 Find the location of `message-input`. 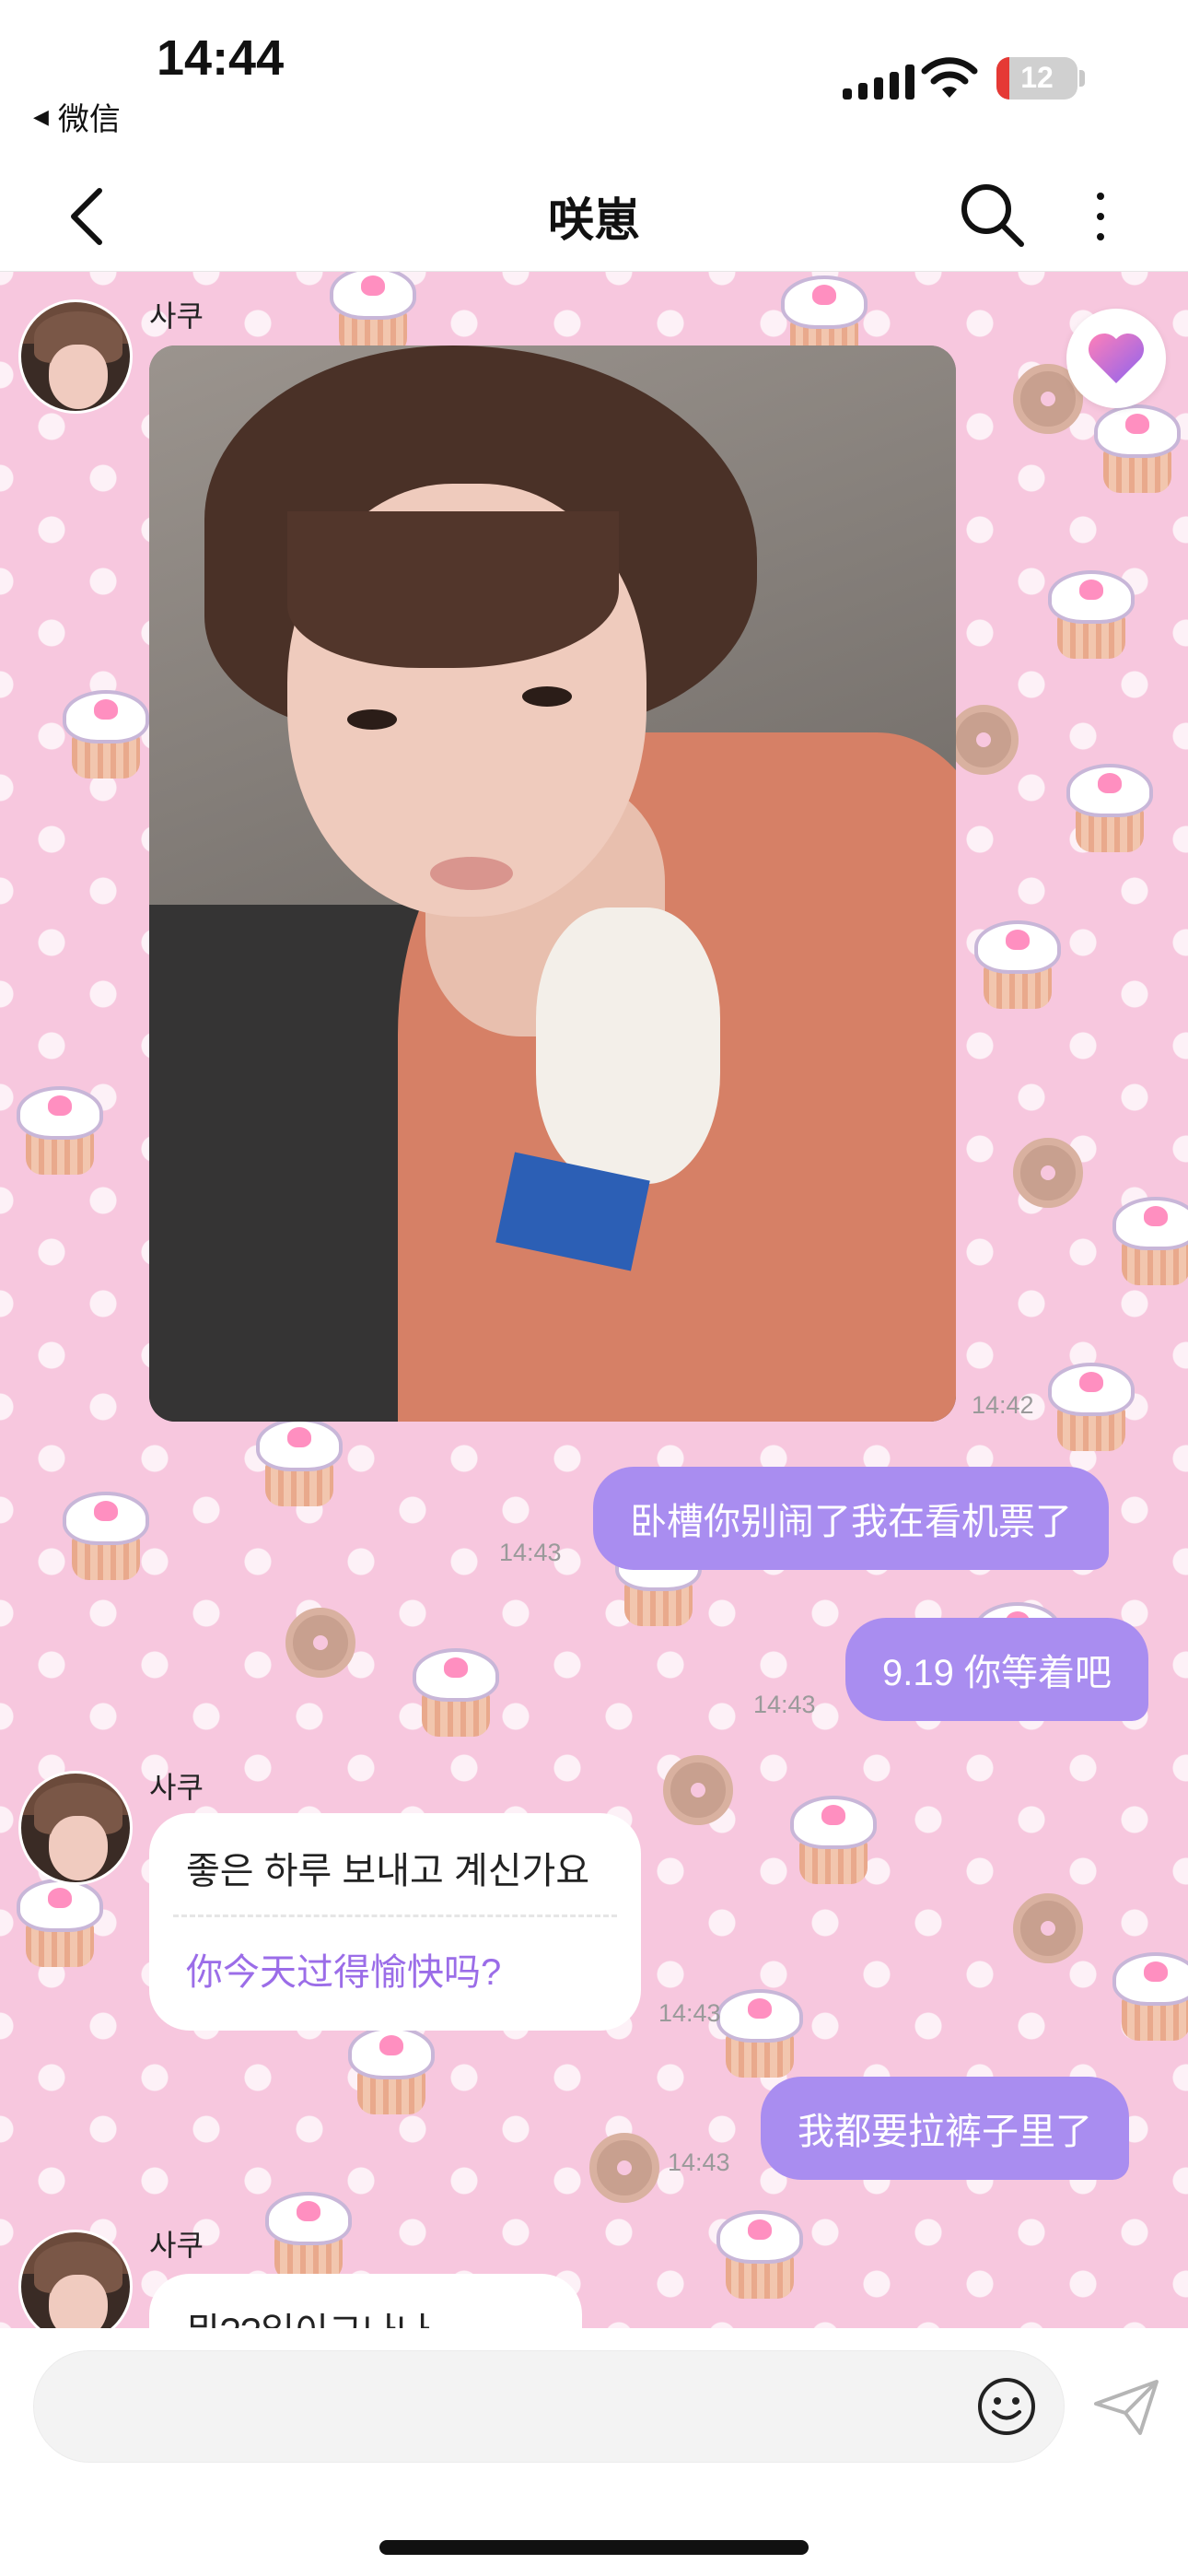

message-input is located at coordinates (549, 2406).